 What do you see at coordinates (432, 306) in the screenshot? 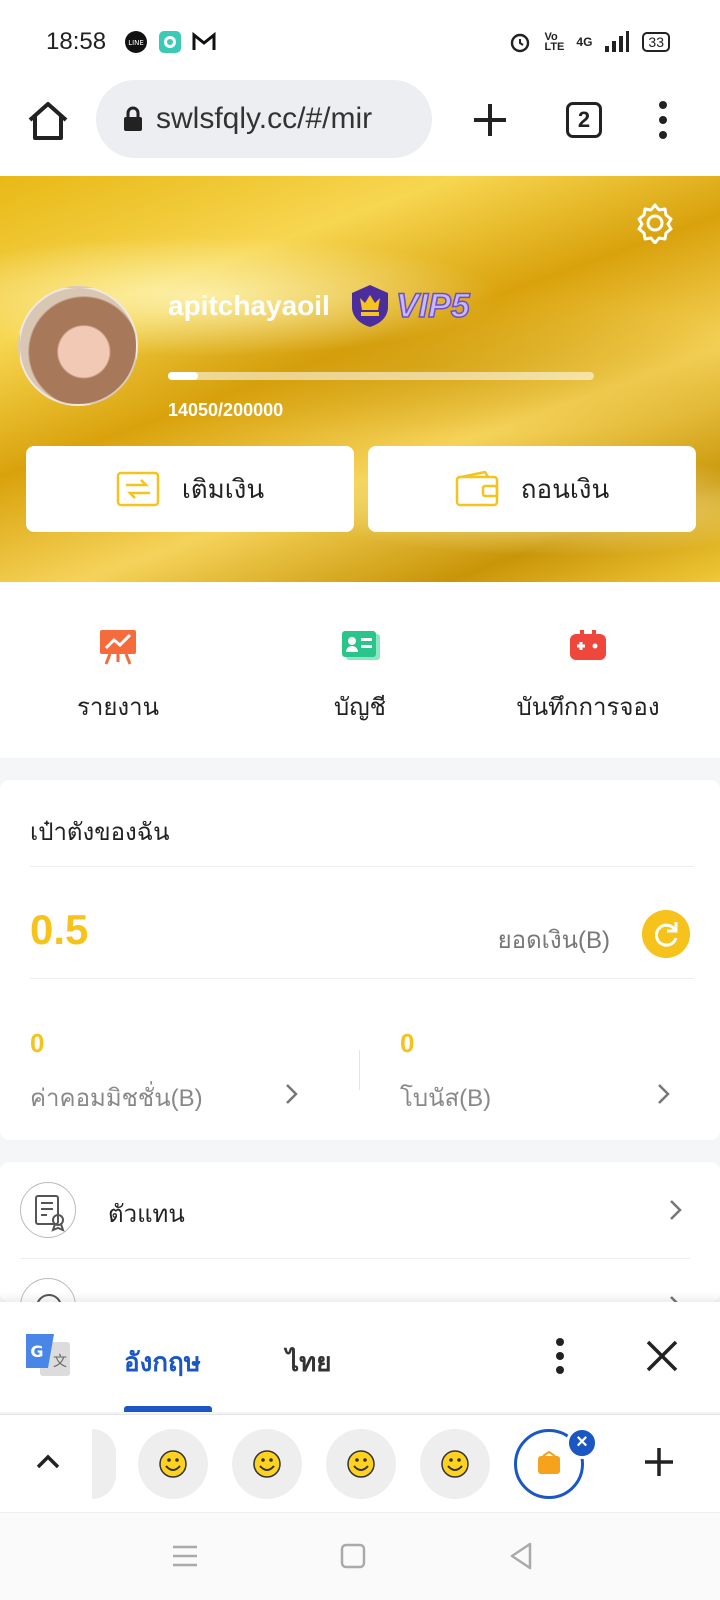
I see `vip-level: VIP5` at bounding box center [432, 306].